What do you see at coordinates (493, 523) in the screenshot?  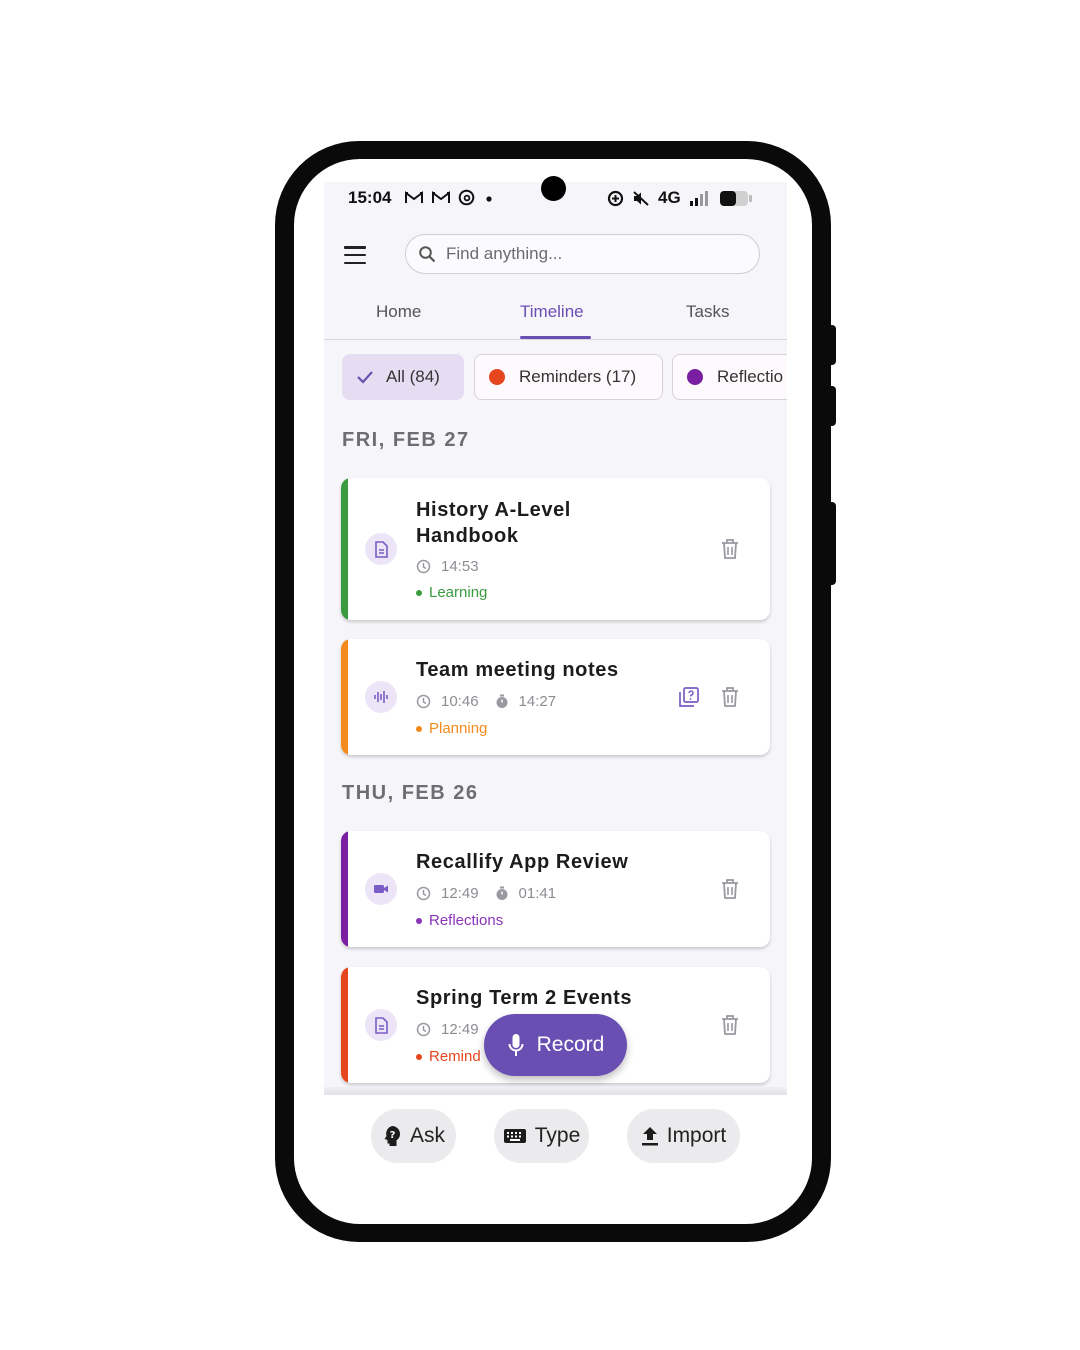 I see `entry-title: History A-Level Handbook` at bounding box center [493, 523].